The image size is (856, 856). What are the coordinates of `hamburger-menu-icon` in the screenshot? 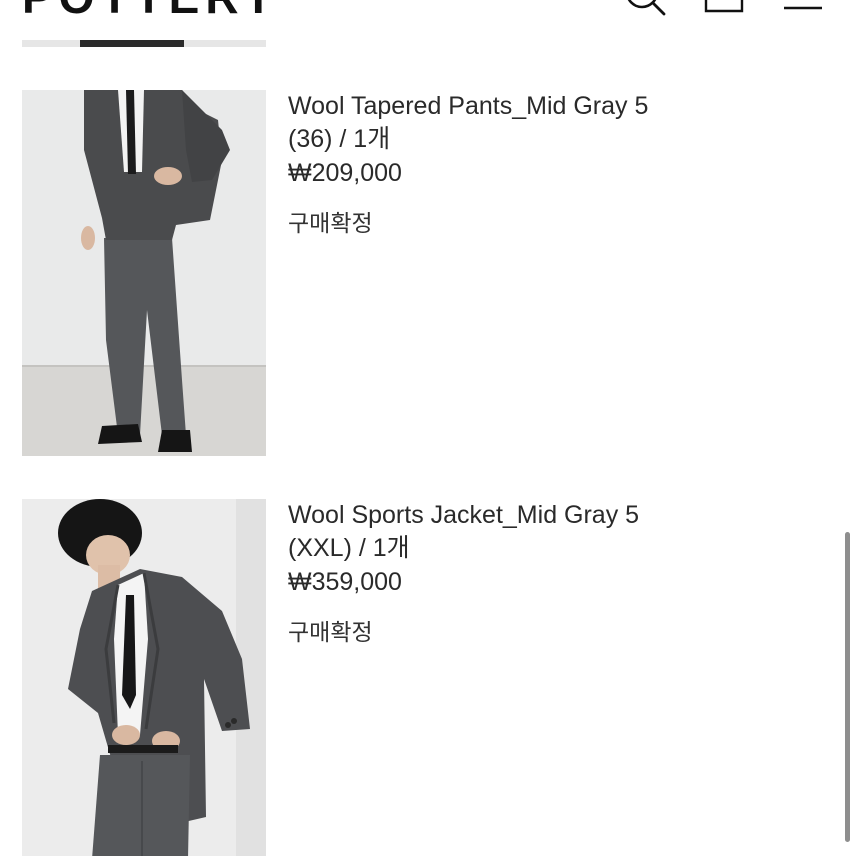 It's located at (803, 8).